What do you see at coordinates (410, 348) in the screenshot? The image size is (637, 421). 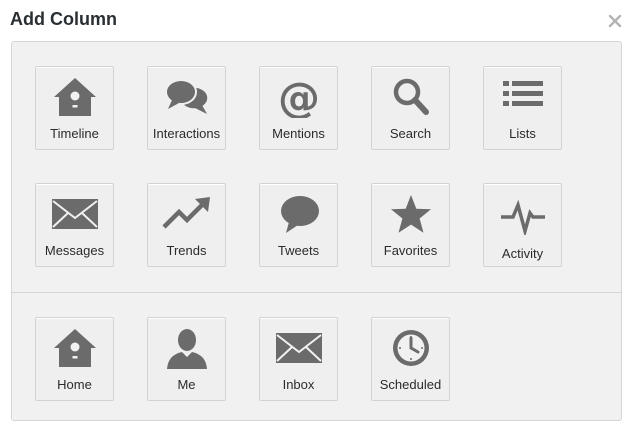 I see `clock-icon` at bounding box center [410, 348].